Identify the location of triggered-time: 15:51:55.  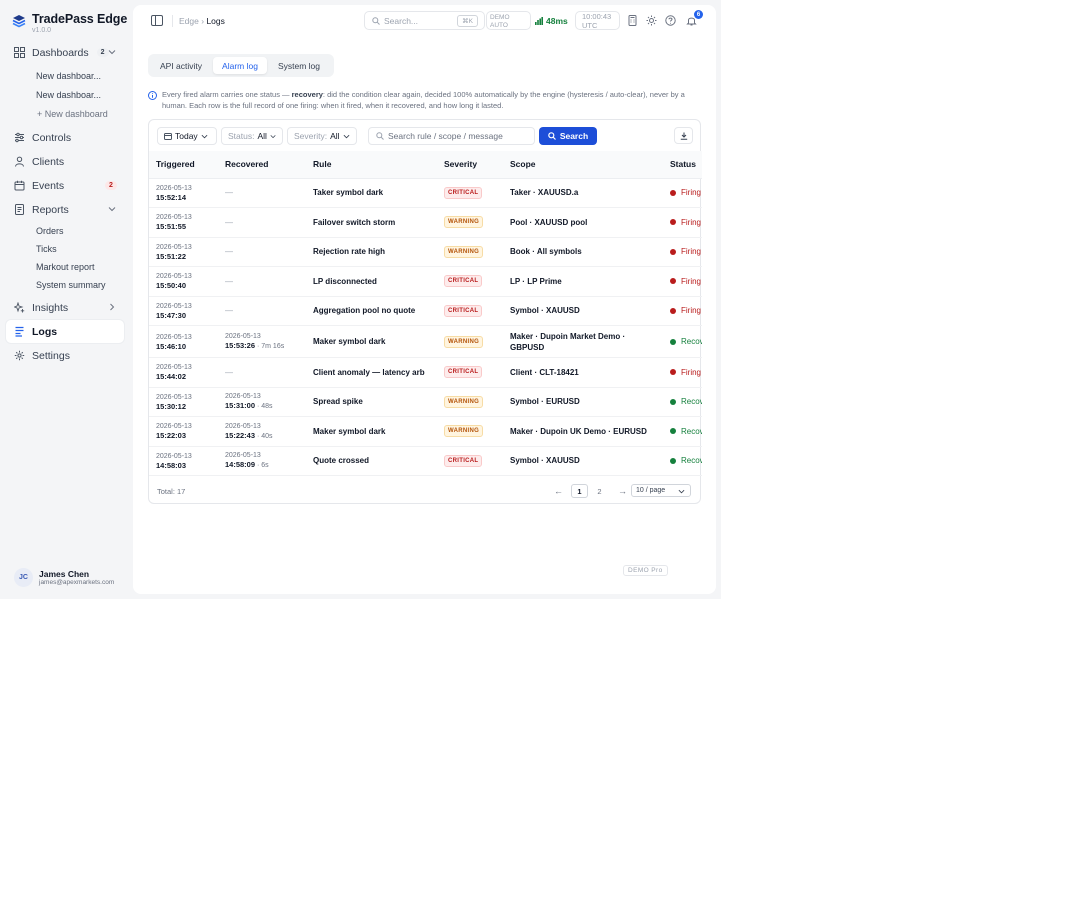
(171, 227).